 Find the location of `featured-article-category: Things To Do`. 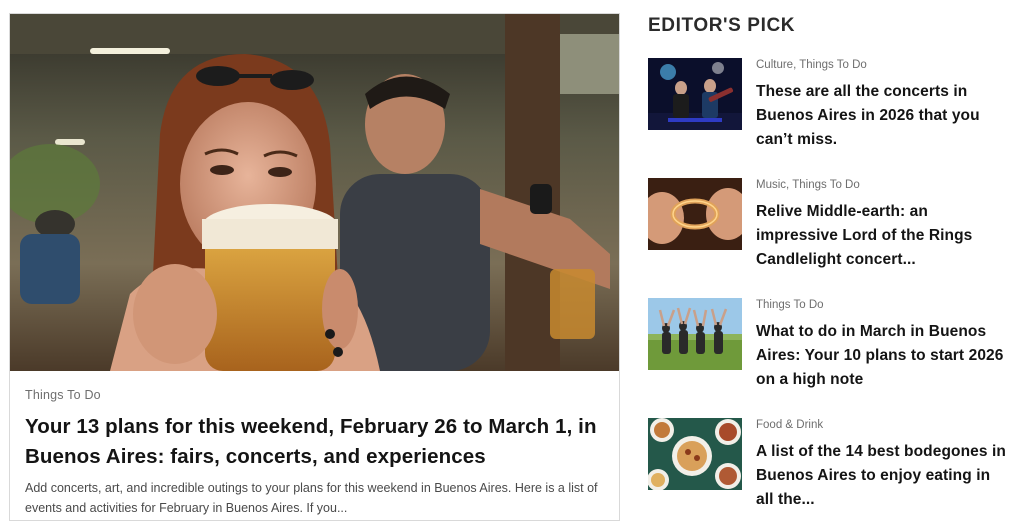

featured-article-category: Things To Do is located at coordinates (314, 395).